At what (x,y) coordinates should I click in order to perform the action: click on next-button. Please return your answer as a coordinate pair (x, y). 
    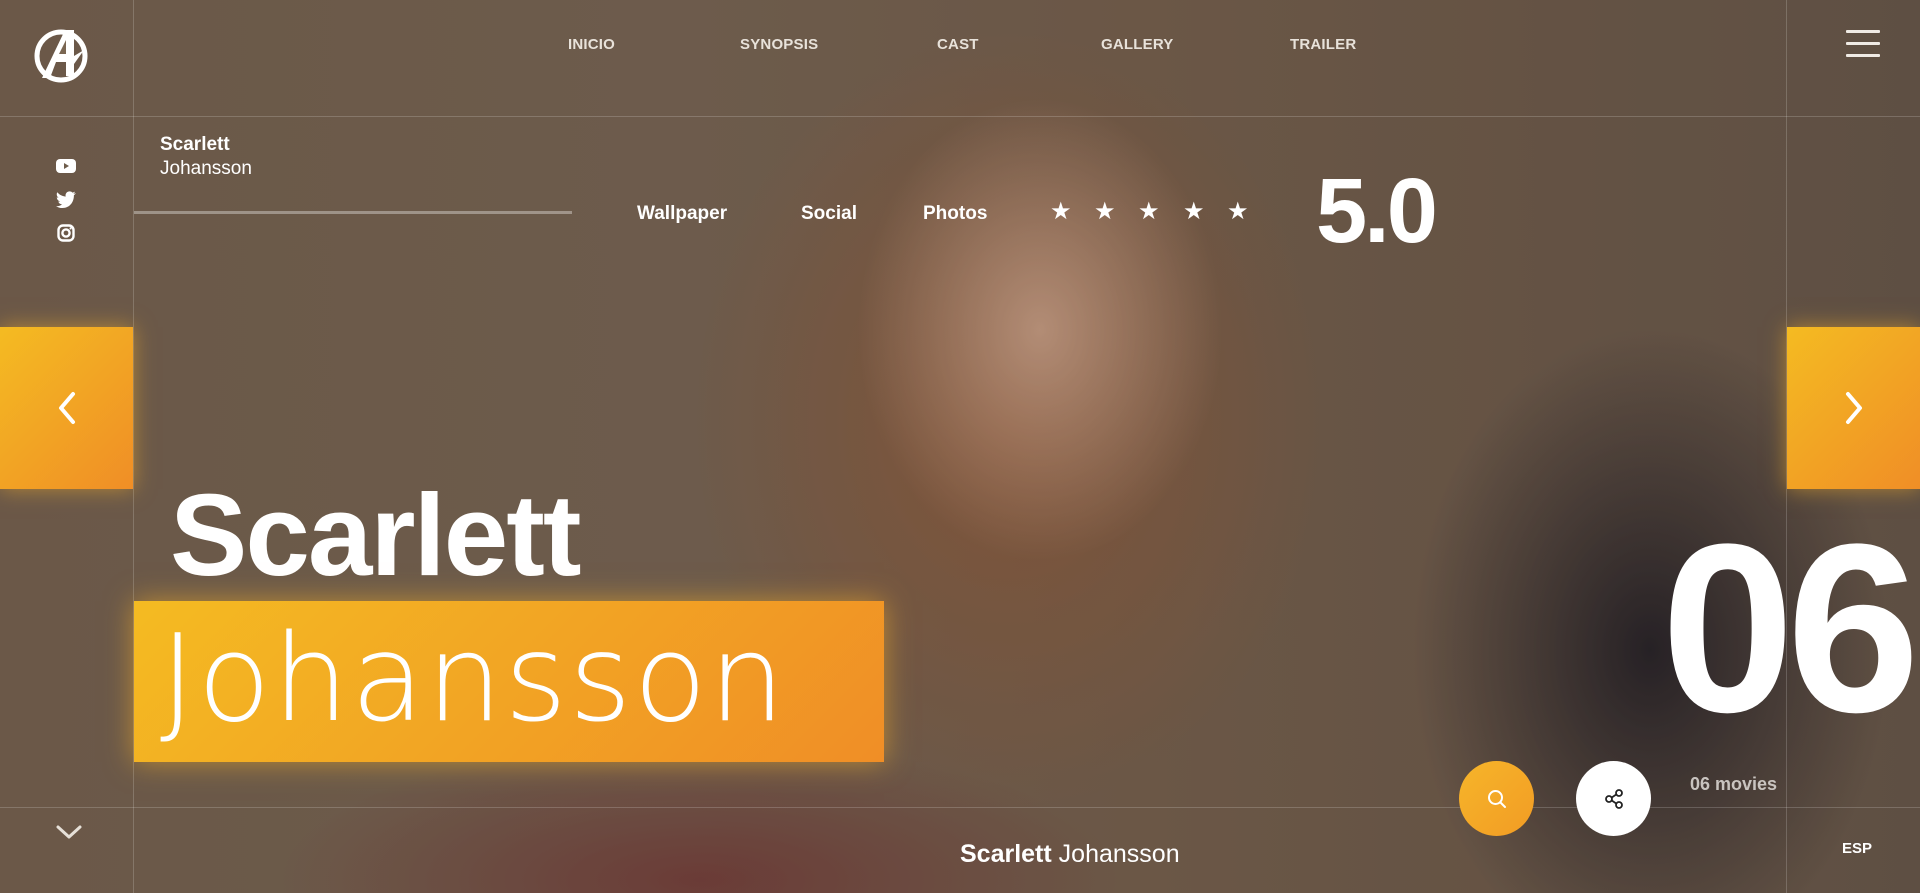
    Looking at the image, I should click on (1853, 408).